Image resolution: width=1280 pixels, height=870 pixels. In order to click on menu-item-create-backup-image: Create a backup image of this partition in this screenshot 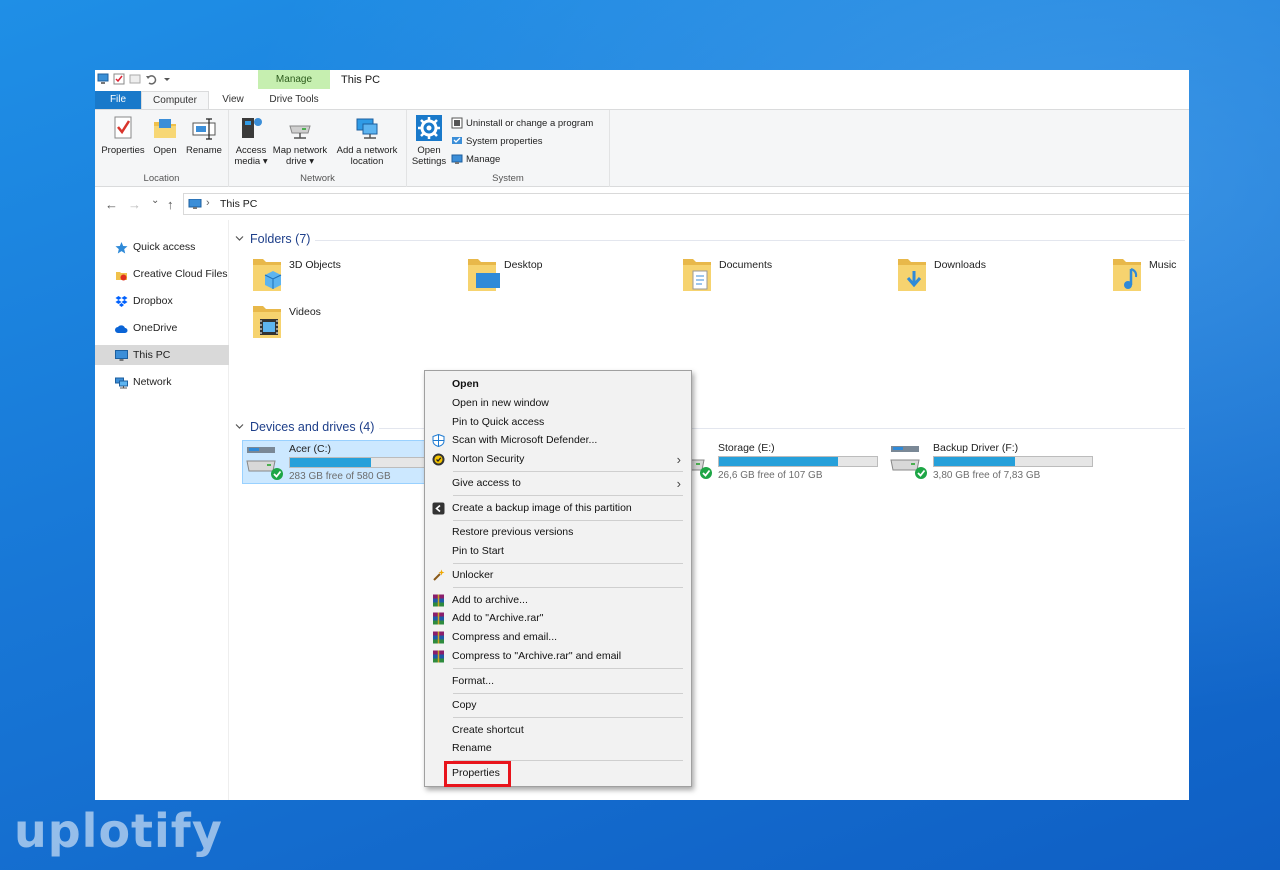, I will do `click(558, 508)`.